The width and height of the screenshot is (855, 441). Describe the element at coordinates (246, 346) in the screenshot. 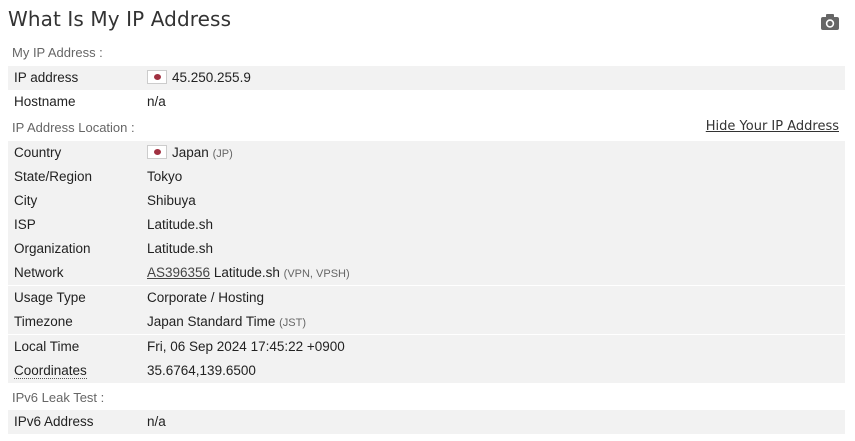

I see `local-time-value: Fri, 06 Sep 2024 17:45:22 +0900` at that location.